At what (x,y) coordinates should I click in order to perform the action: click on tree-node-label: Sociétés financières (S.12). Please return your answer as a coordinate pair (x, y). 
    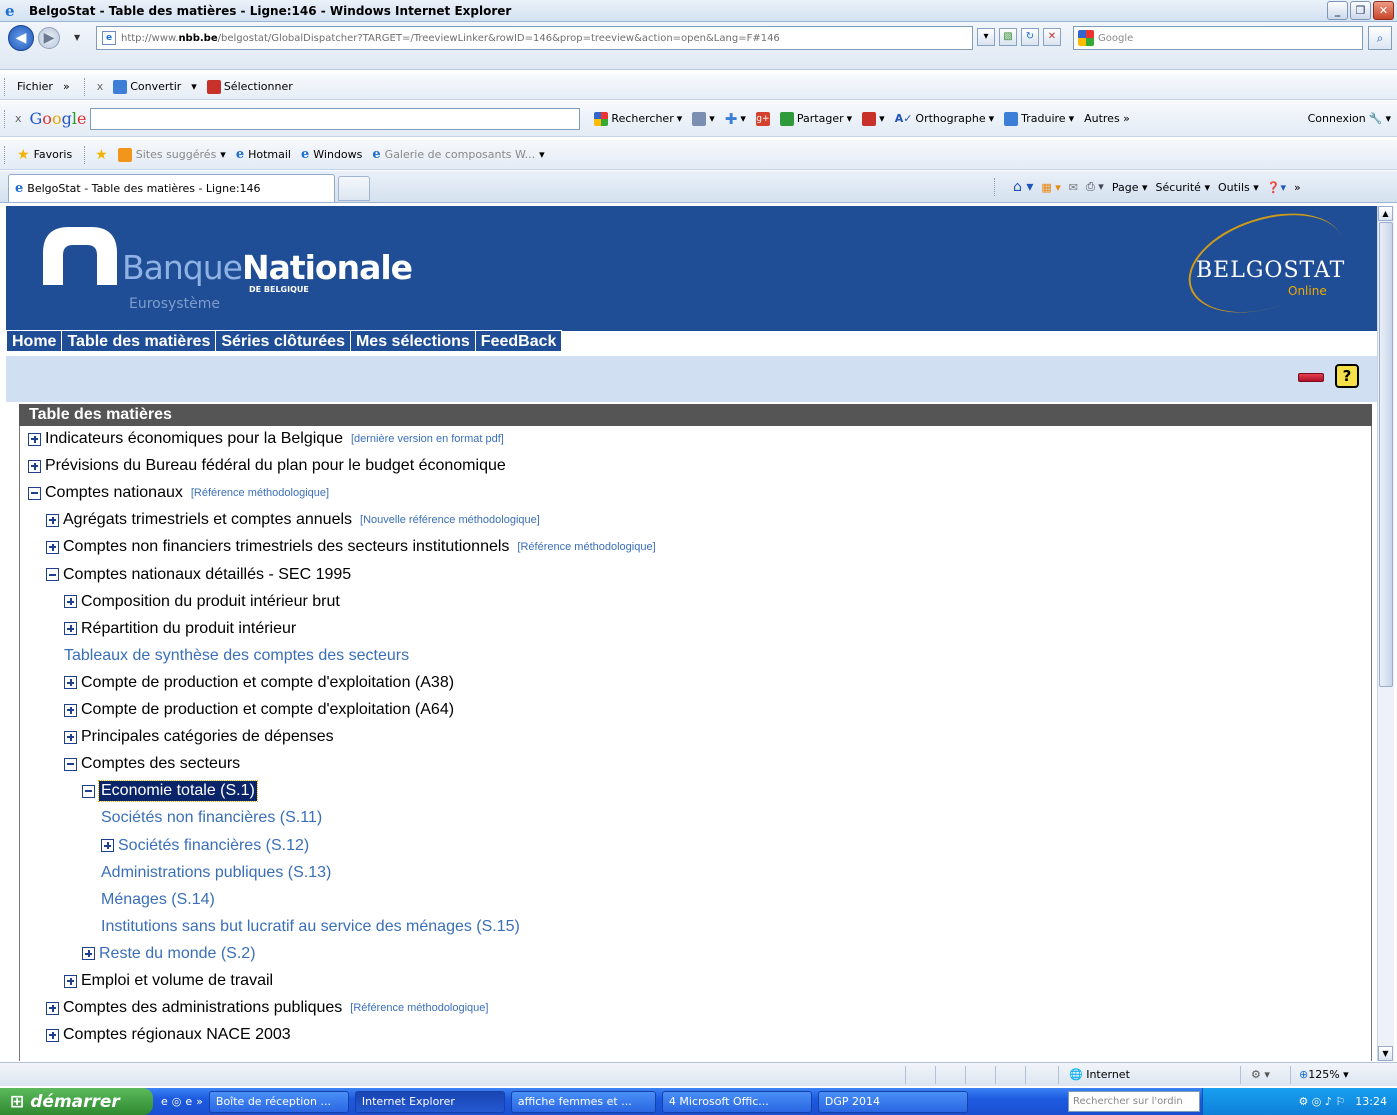
    Looking at the image, I should click on (213, 846).